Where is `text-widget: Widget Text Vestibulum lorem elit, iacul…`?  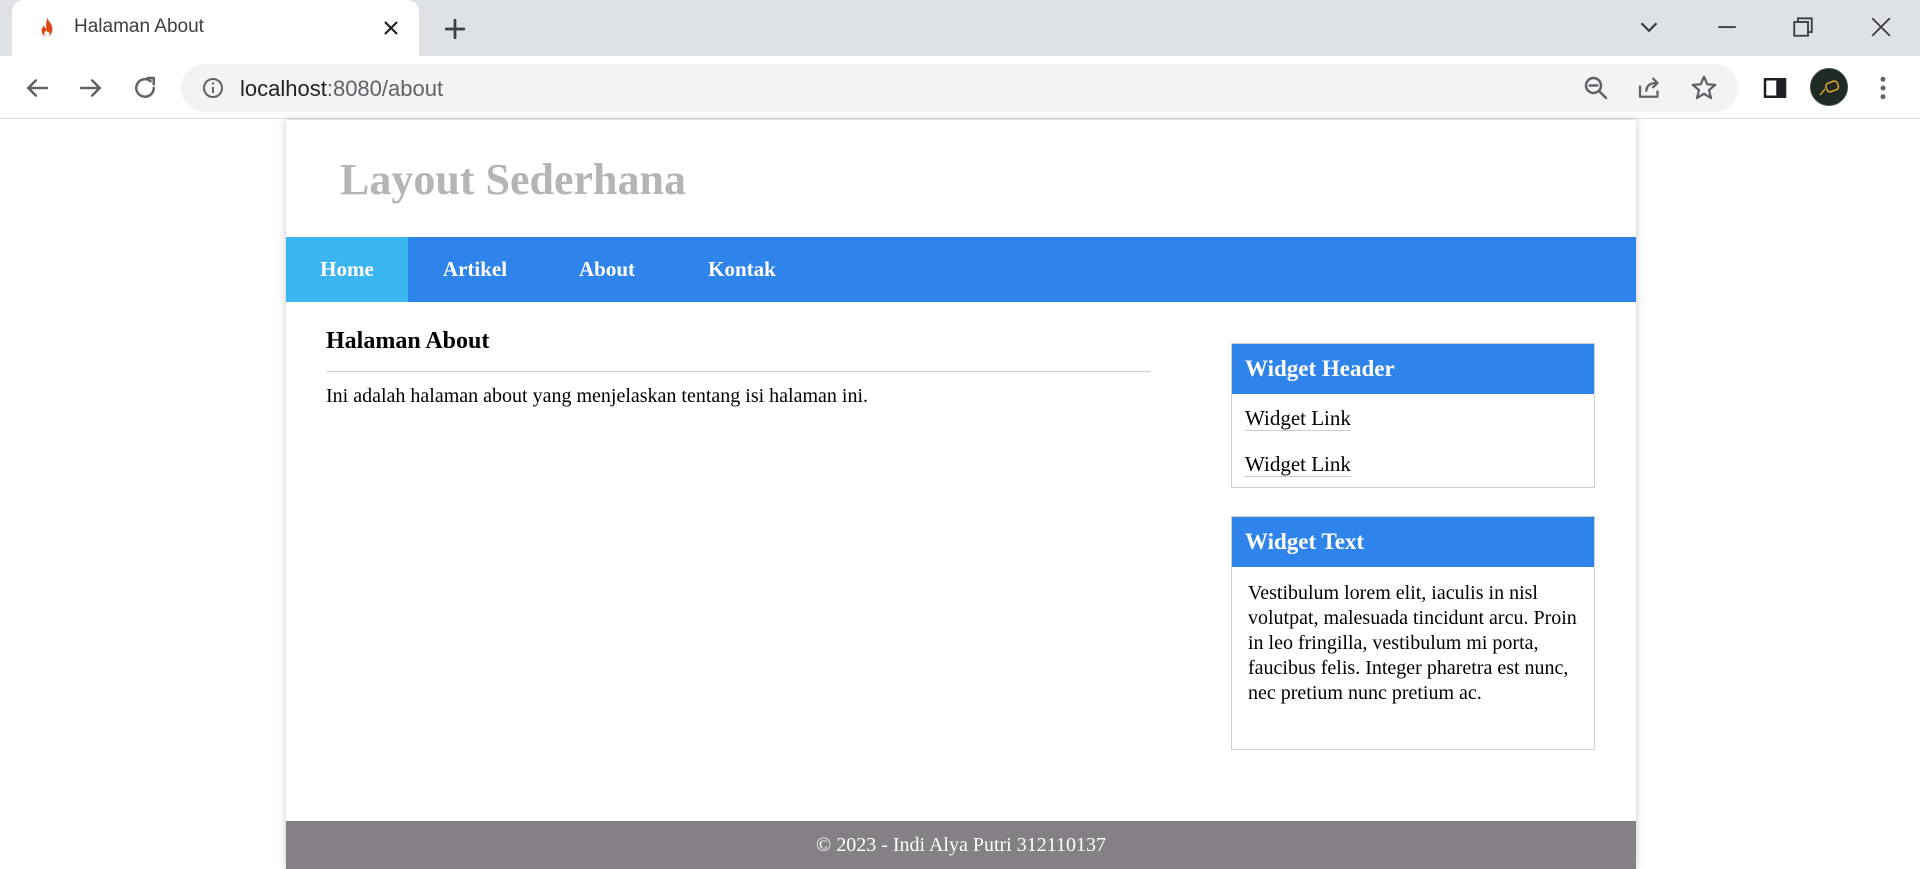 text-widget: Widget Text Vestibulum lorem elit, iacul… is located at coordinates (1413, 633).